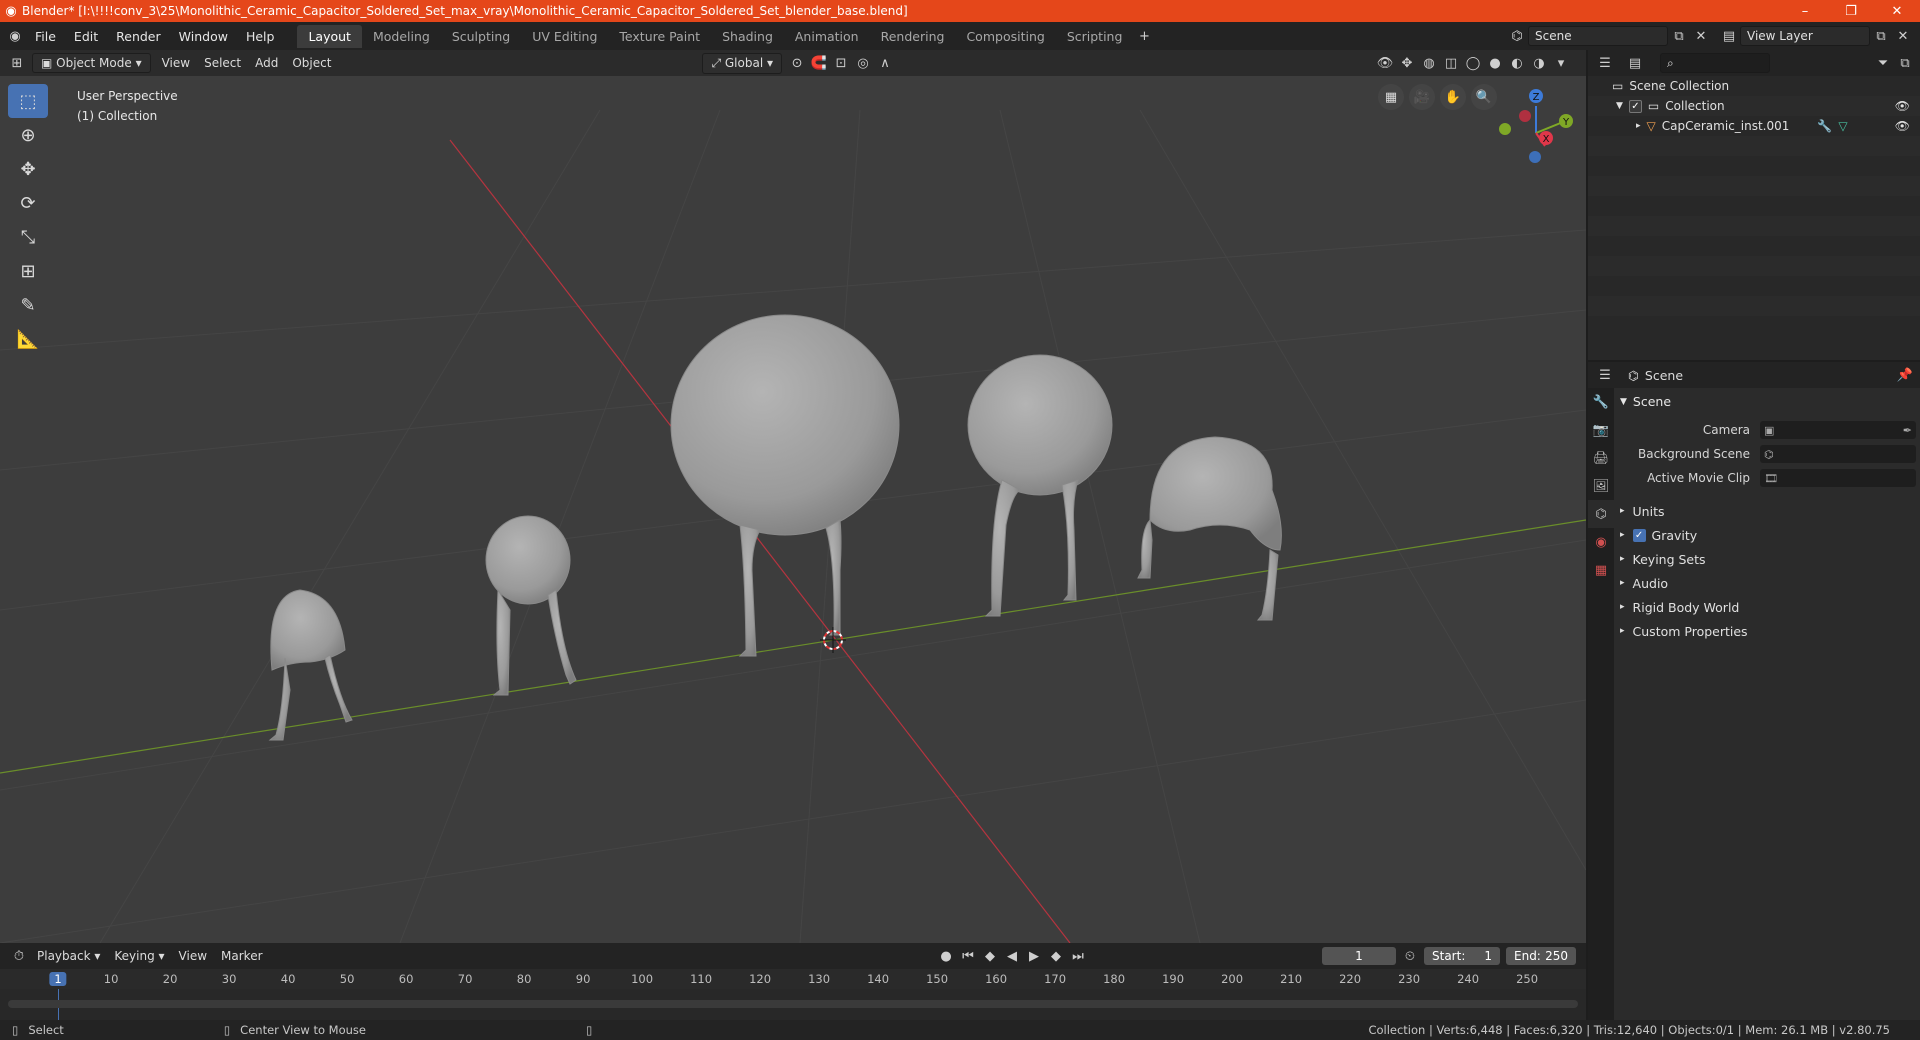  Describe the element at coordinates (1768, 631) in the screenshot. I see `custom-properties-panel: ▸ Custom Properties` at that location.